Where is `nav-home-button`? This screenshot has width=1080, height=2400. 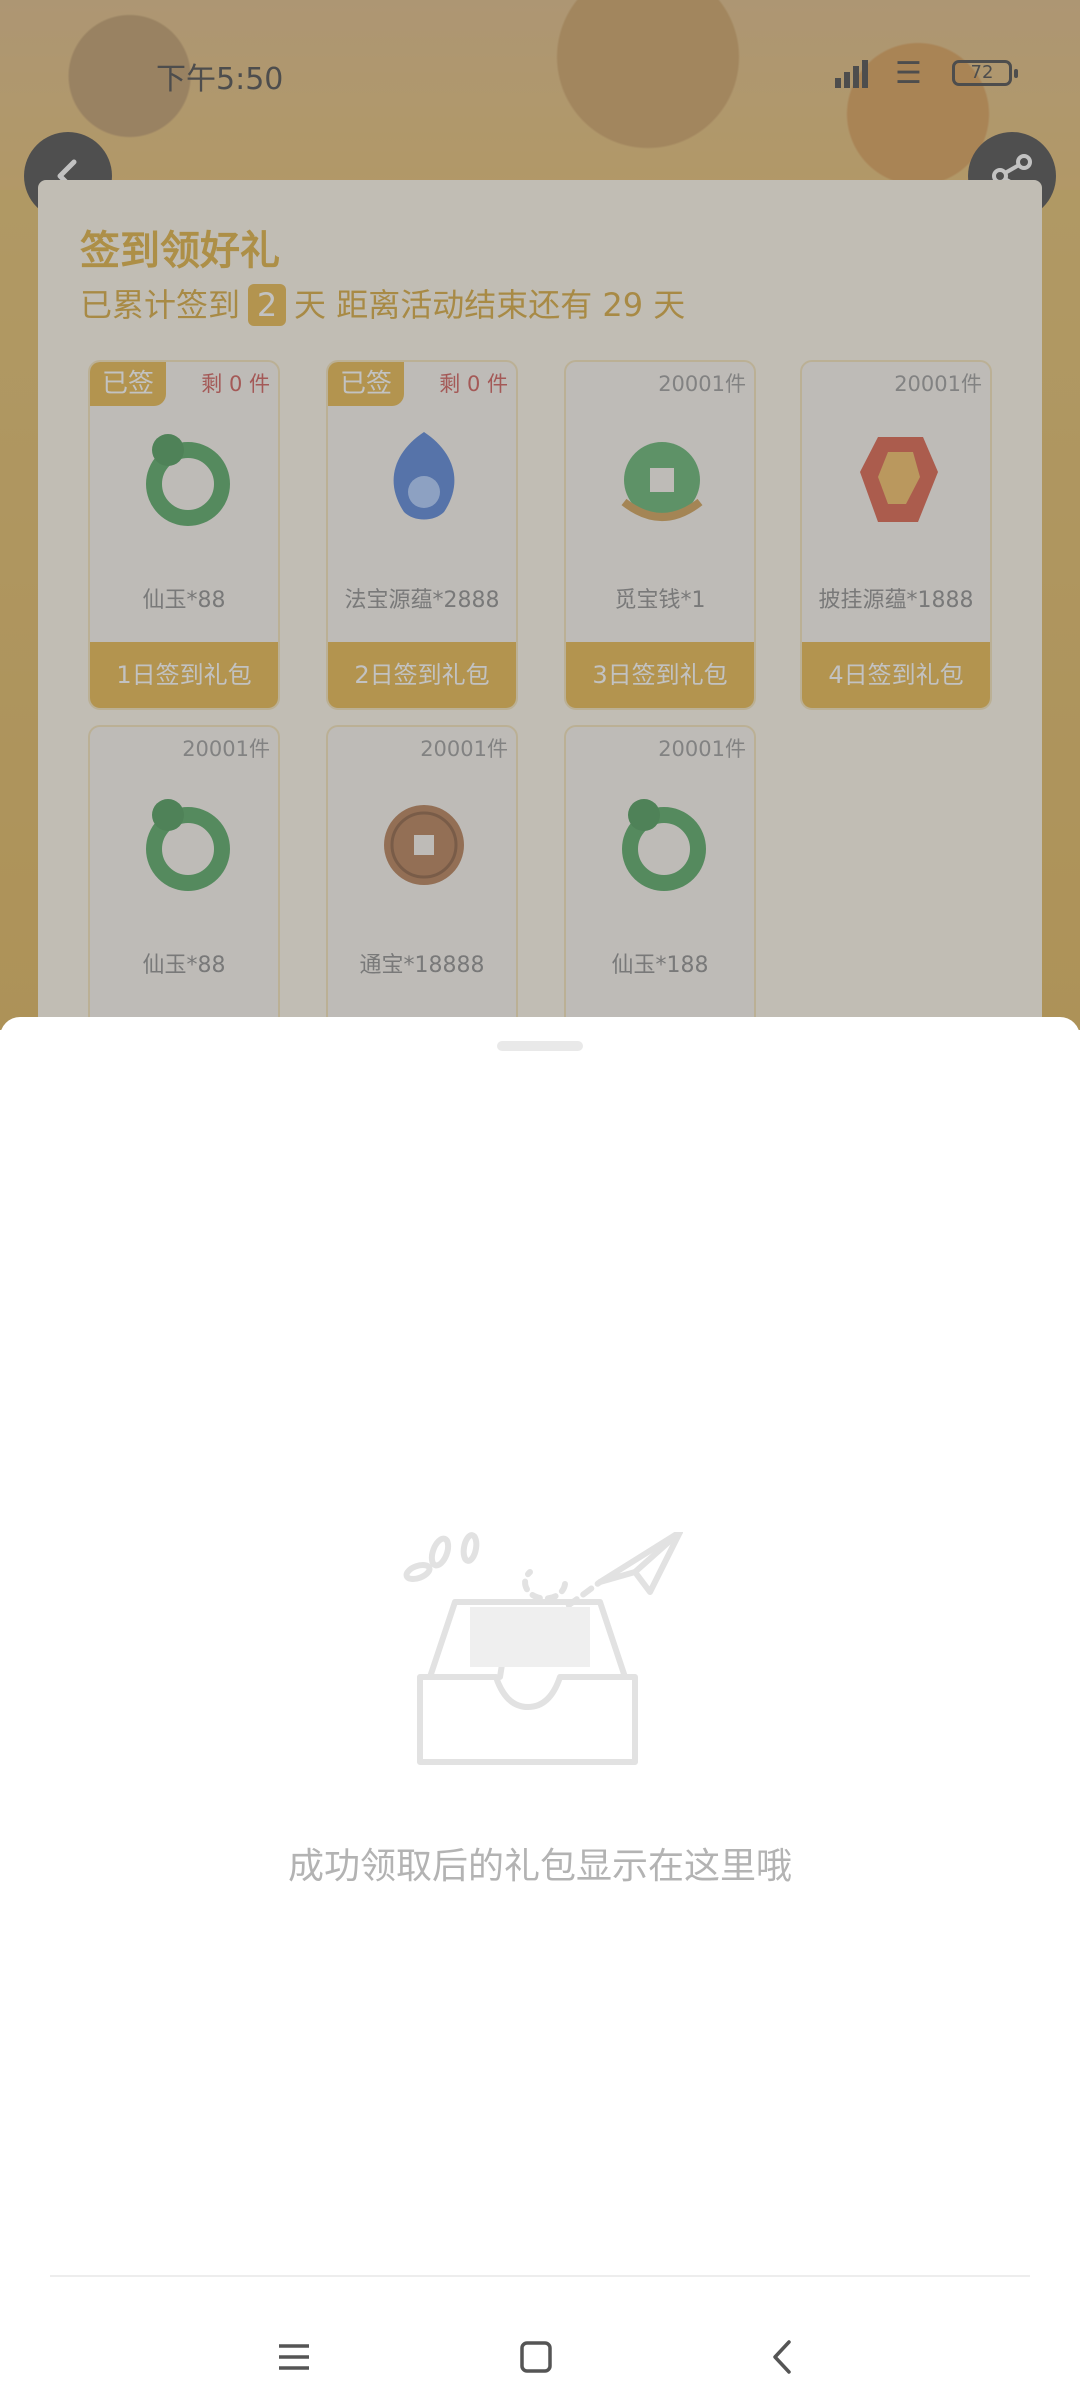
nav-home-button is located at coordinates (536, 2357).